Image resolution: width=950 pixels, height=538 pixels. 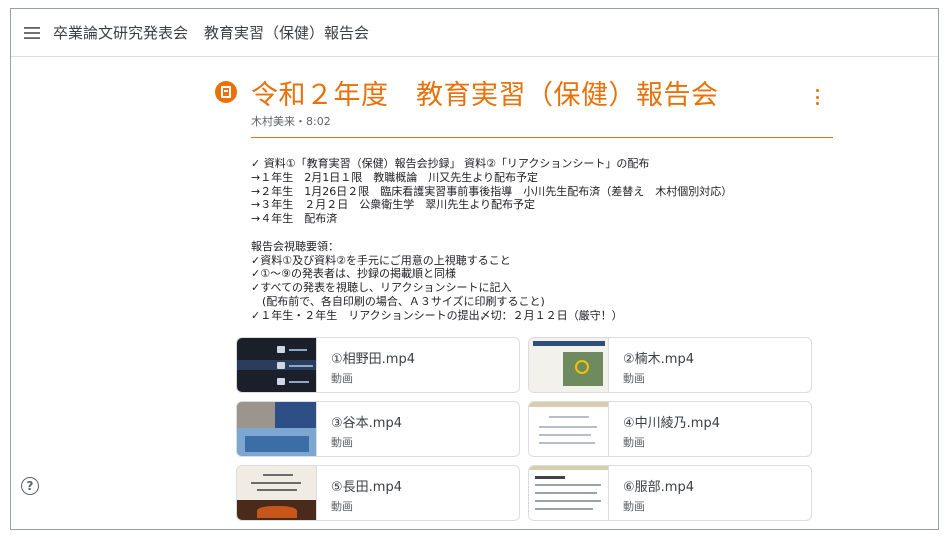 I want to click on attachment-card: ⑤長田.mp4 動画, so click(x=378, y=493).